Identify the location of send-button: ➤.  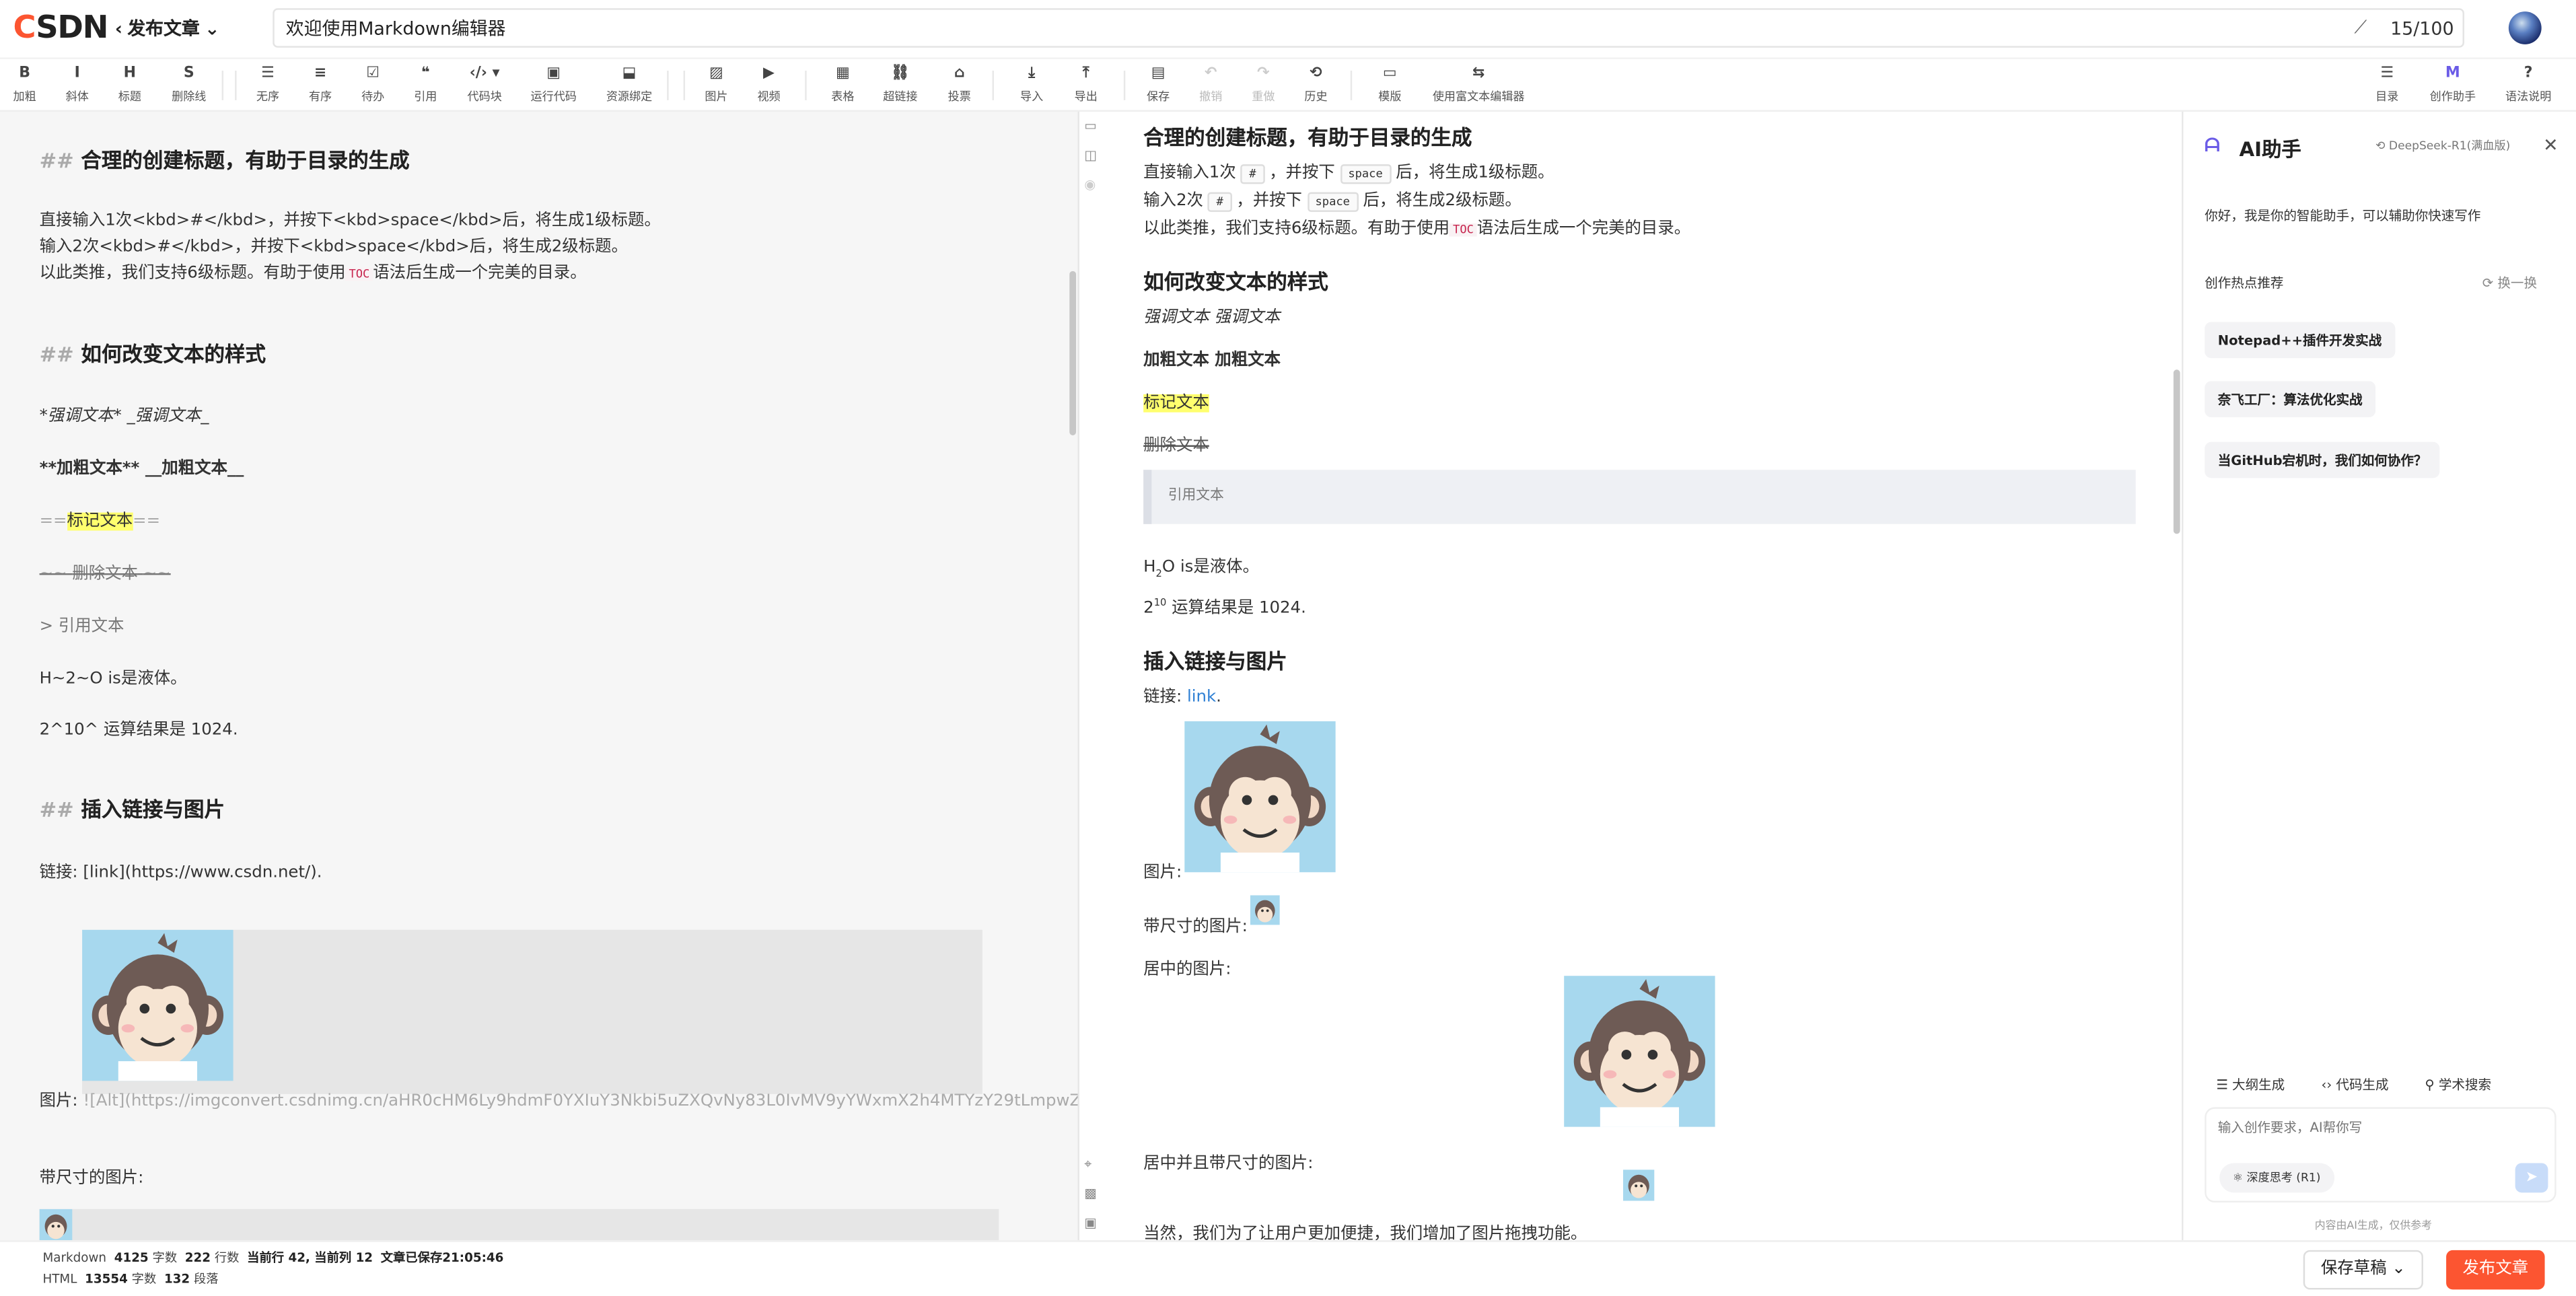
(2531, 1178).